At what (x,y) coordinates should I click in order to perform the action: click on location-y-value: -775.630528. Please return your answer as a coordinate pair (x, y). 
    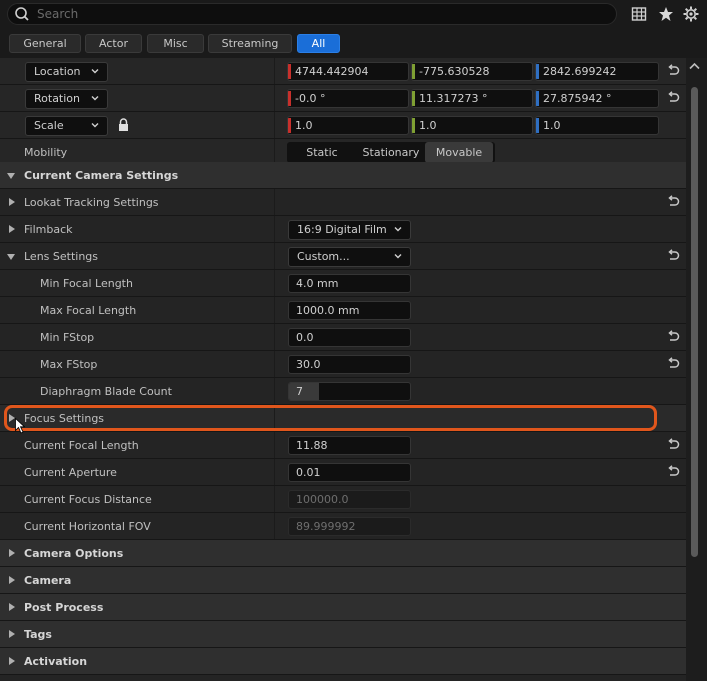
    Looking at the image, I should click on (454, 71).